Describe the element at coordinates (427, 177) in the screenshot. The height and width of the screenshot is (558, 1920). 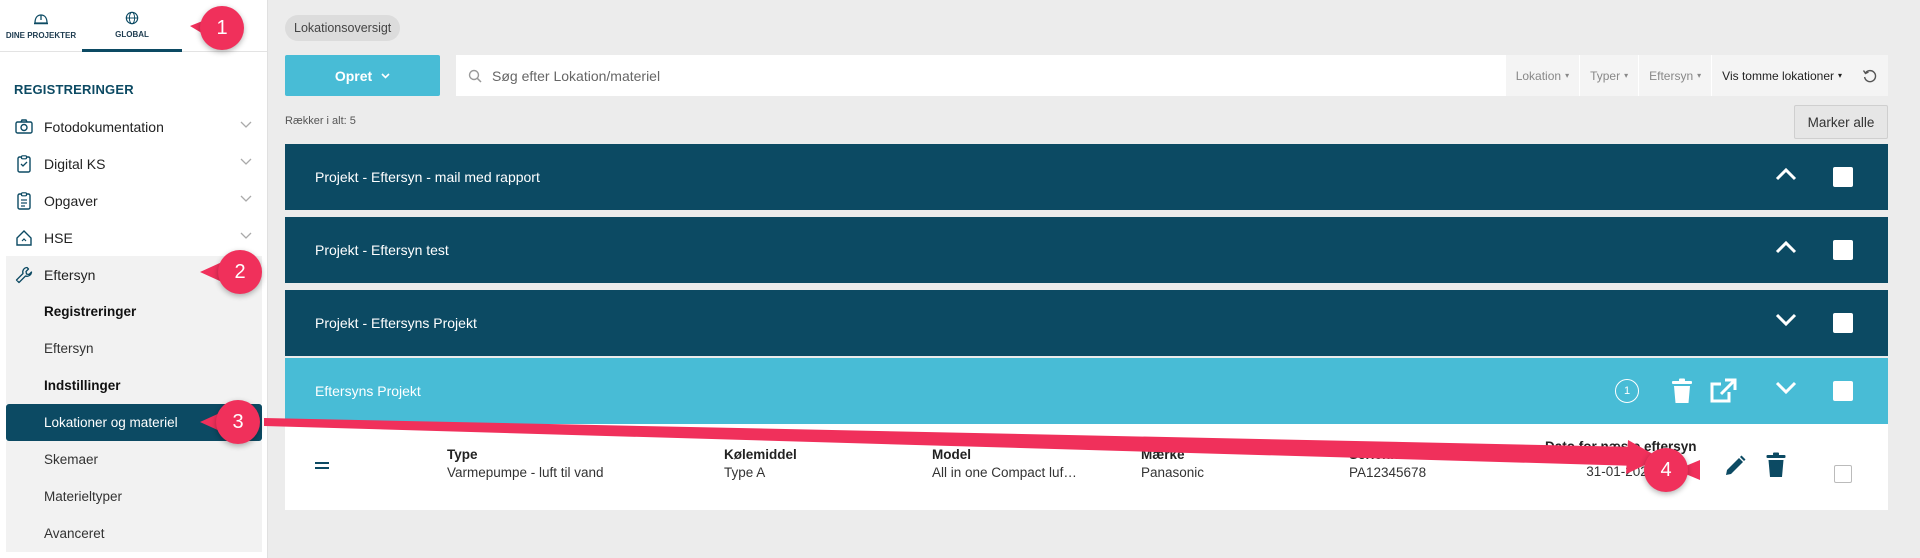
I see `group-title: Projekt - Eftersyn - mail med rapport` at that location.